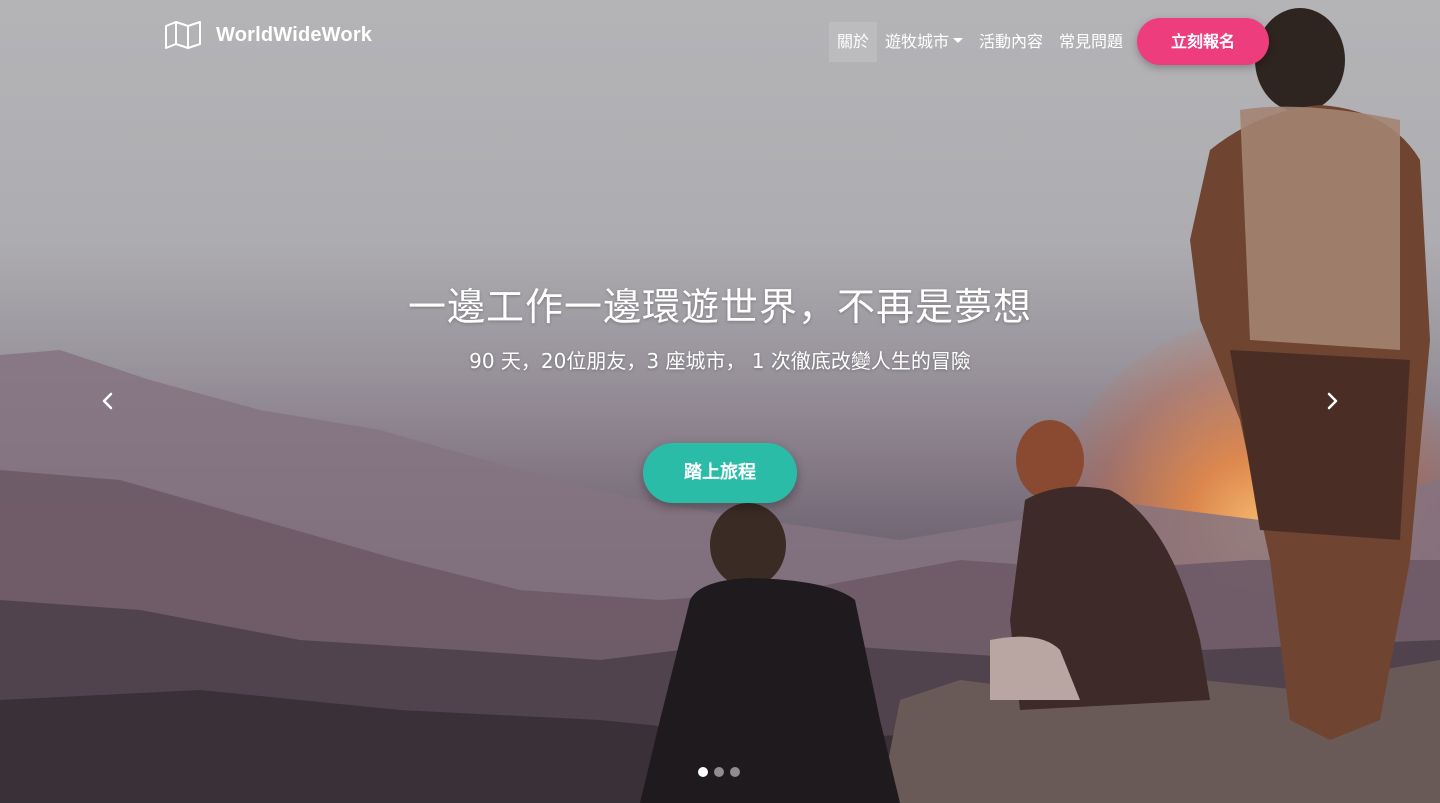 The height and width of the screenshot is (803, 1440). Describe the element at coordinates (853, 42) in the screenshot. I see `nav-item-about: 關於` at that location.